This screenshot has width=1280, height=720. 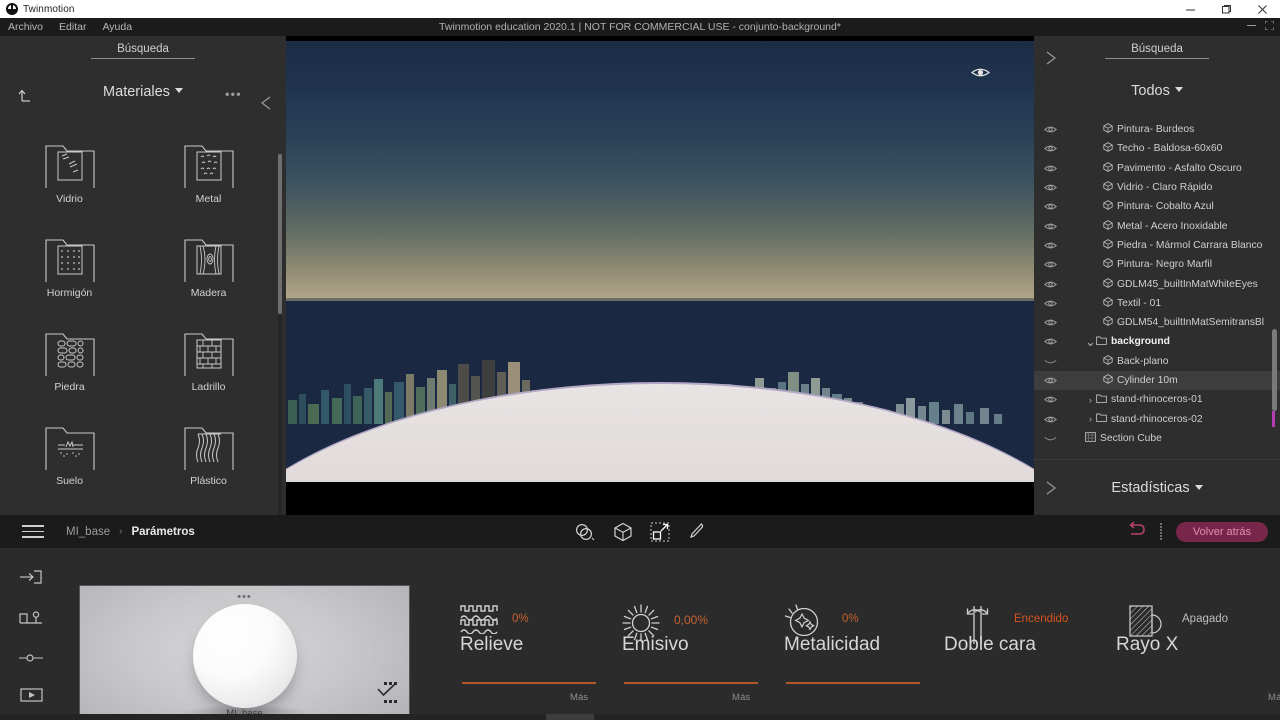 I want to click on parameter-more-relieve: Más, so click(x=579, y=697).